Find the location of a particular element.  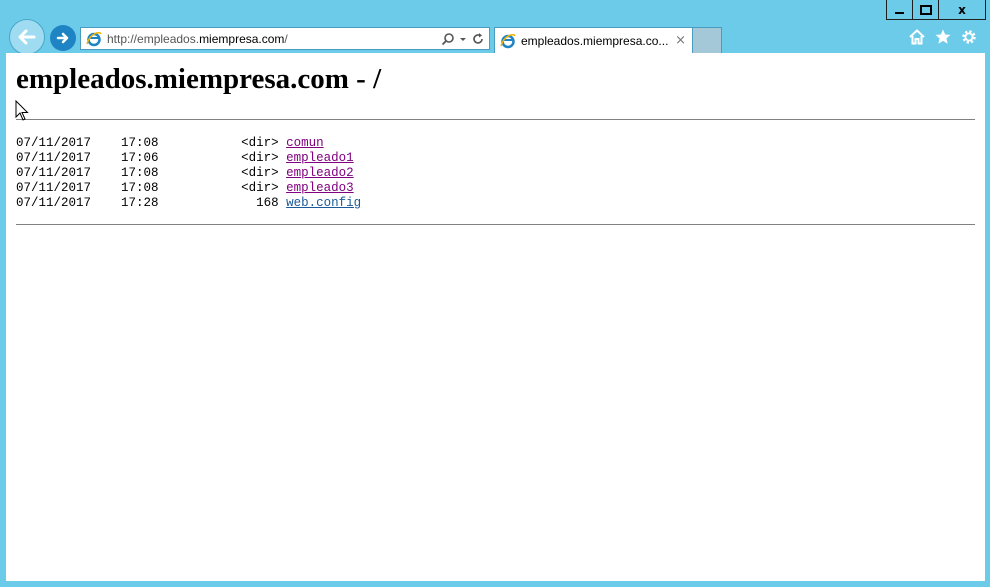

url-prefix: http://empleados. is located at coordinates (153, 38).